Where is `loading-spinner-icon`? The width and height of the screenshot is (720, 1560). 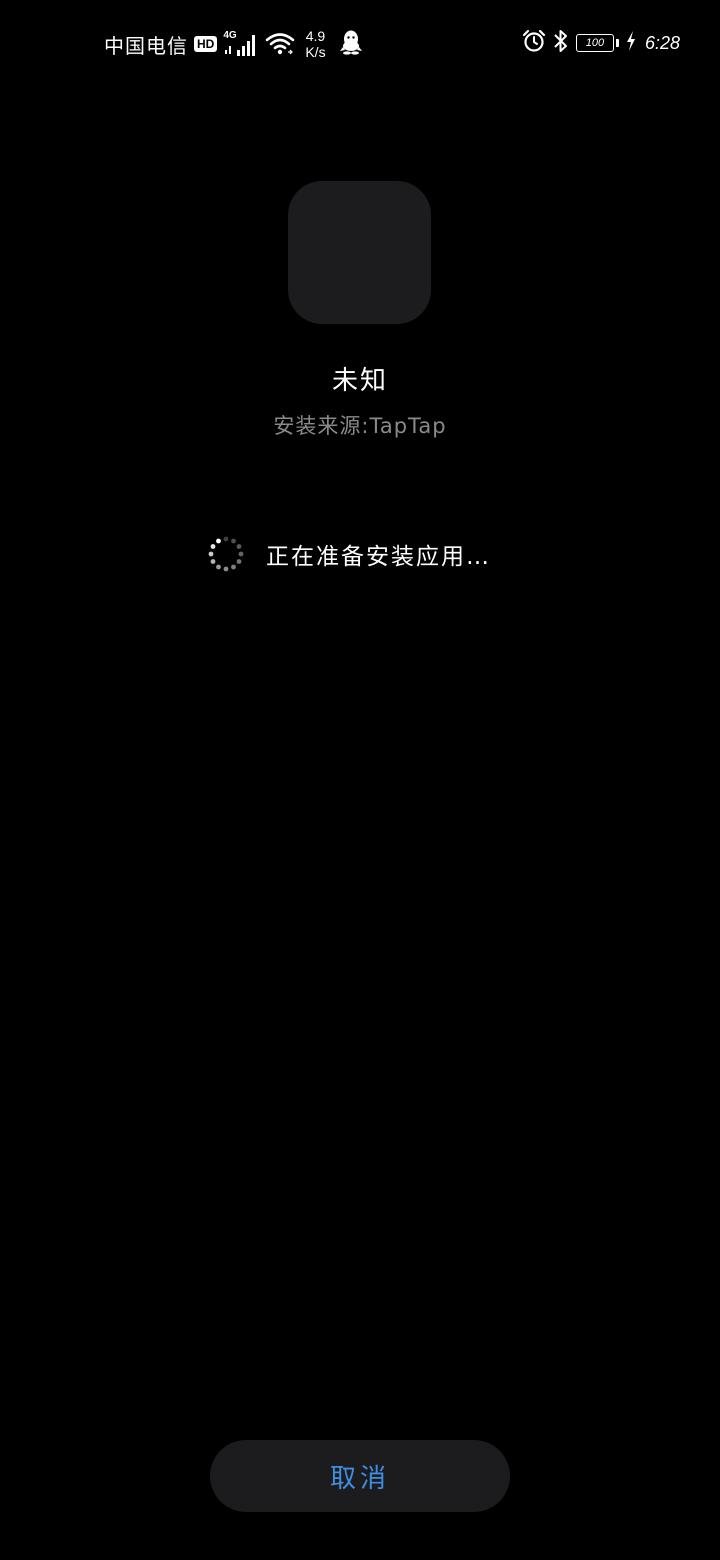
loading-spinner-icon is located at coordinates (226, 554).